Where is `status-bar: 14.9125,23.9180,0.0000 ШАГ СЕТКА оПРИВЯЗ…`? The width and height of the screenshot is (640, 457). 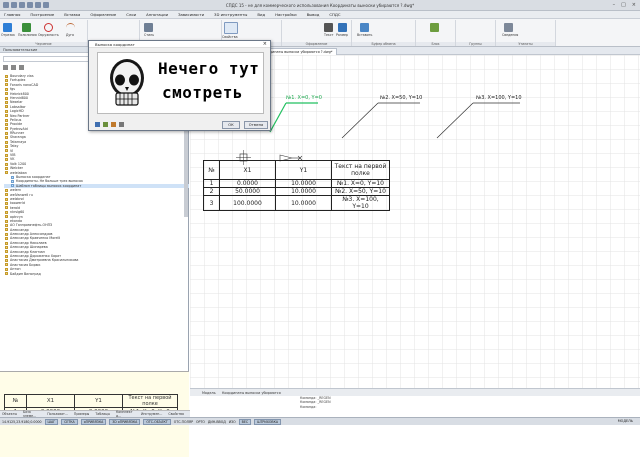
status-bar: 14.9125,23.9180,0.0000 ШАГ СЕТКА оПРИВЯЗ… is located at coordinates (320, 421).